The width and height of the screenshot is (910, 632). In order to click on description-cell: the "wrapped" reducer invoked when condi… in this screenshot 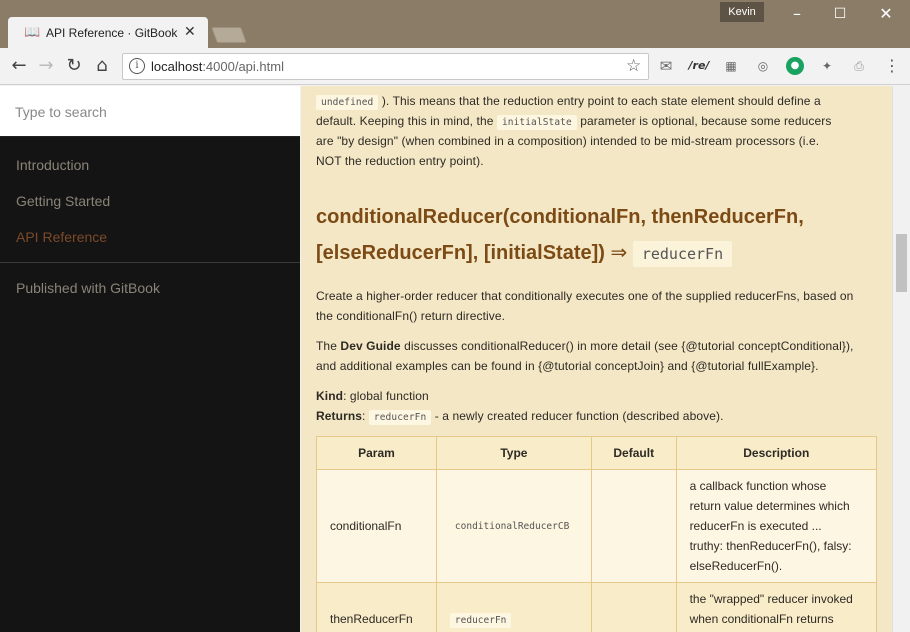, I will do `click(776, 607)`.